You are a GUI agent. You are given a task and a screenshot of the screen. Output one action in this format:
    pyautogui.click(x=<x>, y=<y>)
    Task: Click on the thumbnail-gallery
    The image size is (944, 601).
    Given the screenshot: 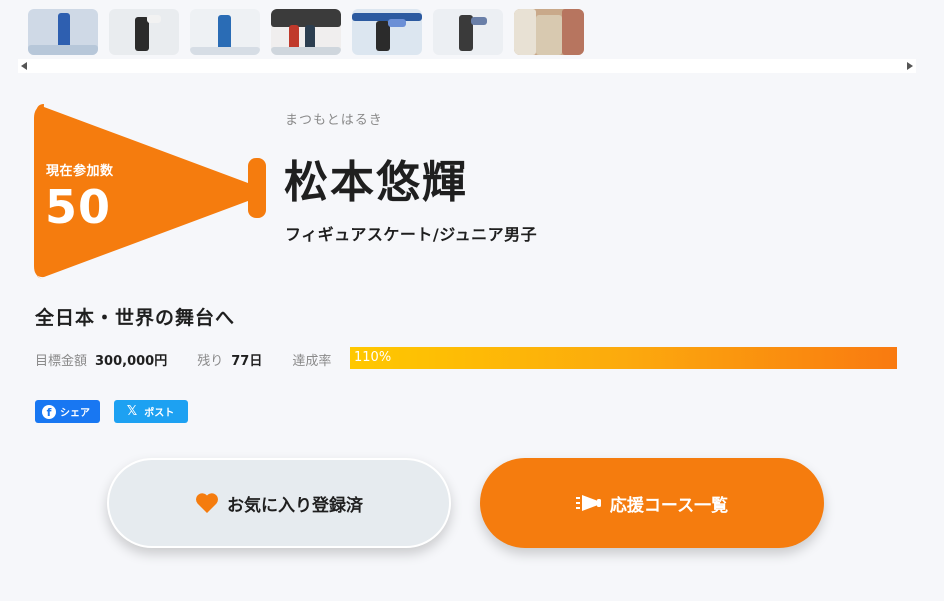 What is the action you would take?
    pyautogui.click(x=306, y=32)
    